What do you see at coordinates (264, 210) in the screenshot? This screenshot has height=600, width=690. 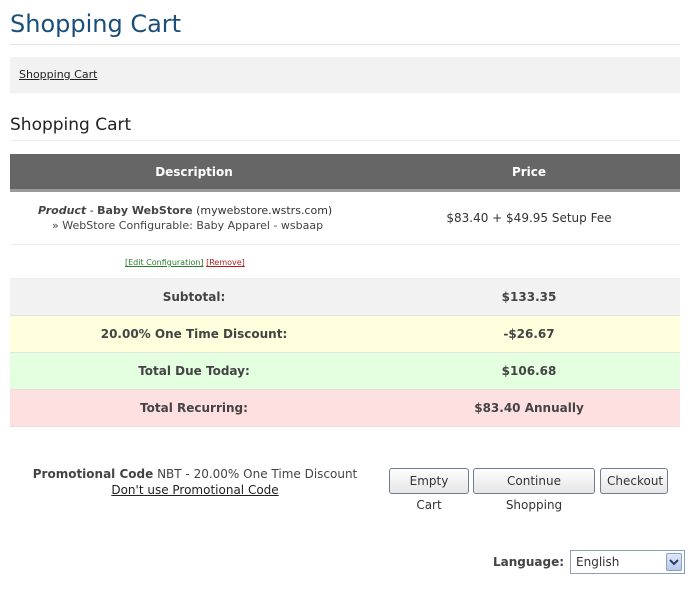 I see `item-domain: (mywebstore.wstrs.com)` at bounding box center [264, 210].